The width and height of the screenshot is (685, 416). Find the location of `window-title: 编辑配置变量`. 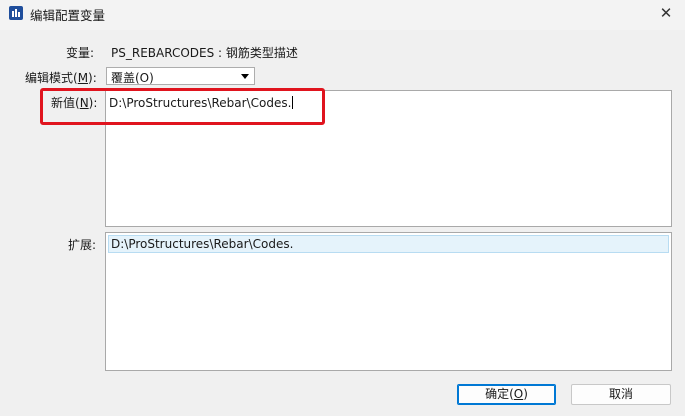

window-title: 编辑配置变量 is located at coordinates (68, 15).